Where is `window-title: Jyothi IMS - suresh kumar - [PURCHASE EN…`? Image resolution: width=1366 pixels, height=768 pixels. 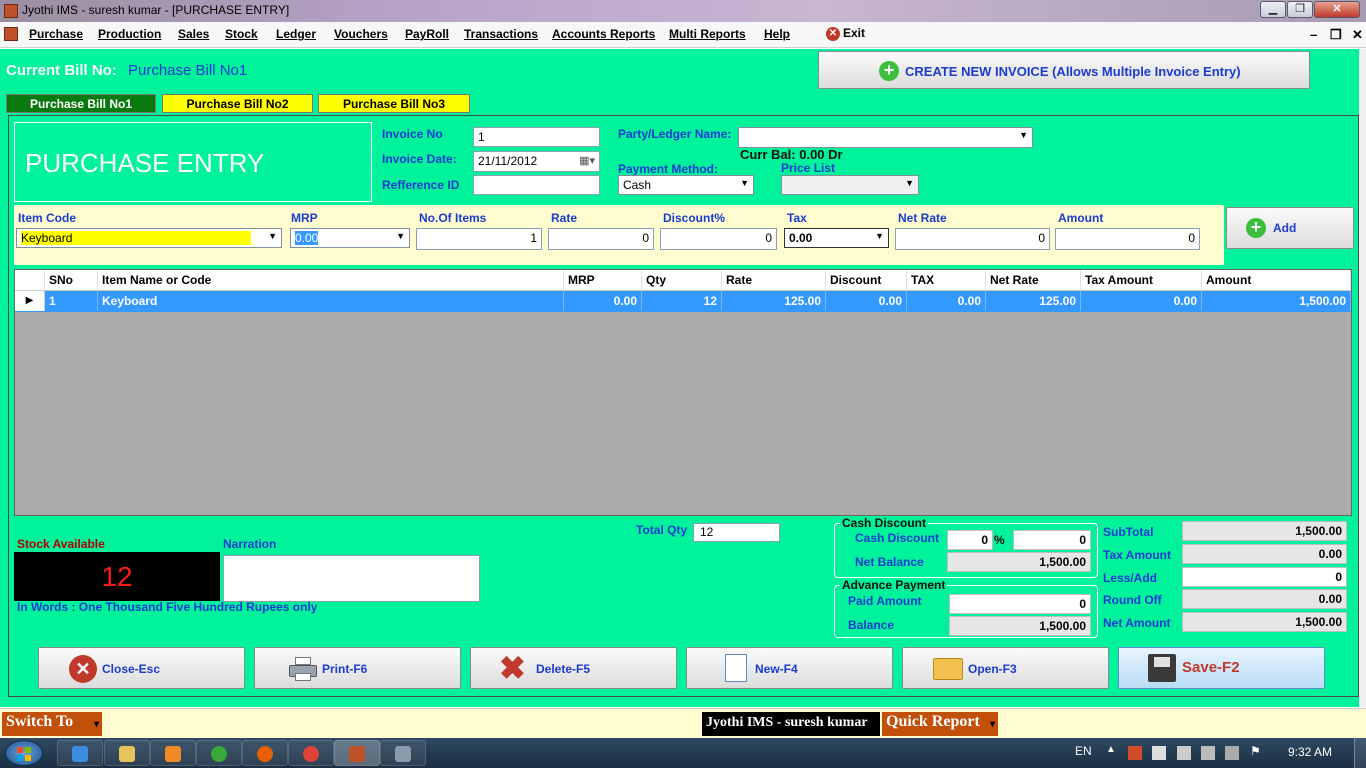 window-title: Jyothi IMS - suresh kumar - [PURCHASE EN… is located at coordinates (156, 10).